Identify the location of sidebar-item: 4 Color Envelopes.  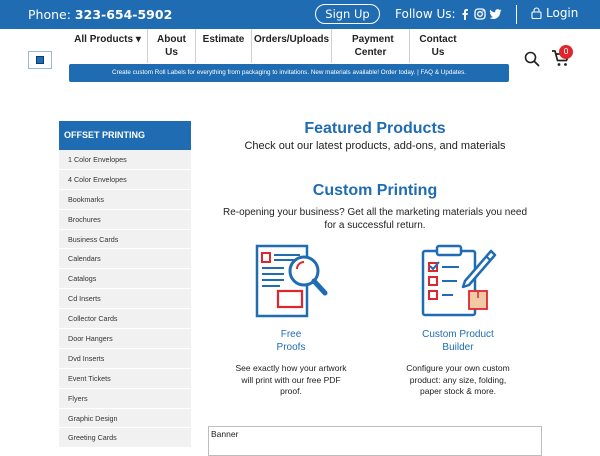
(125, 179).